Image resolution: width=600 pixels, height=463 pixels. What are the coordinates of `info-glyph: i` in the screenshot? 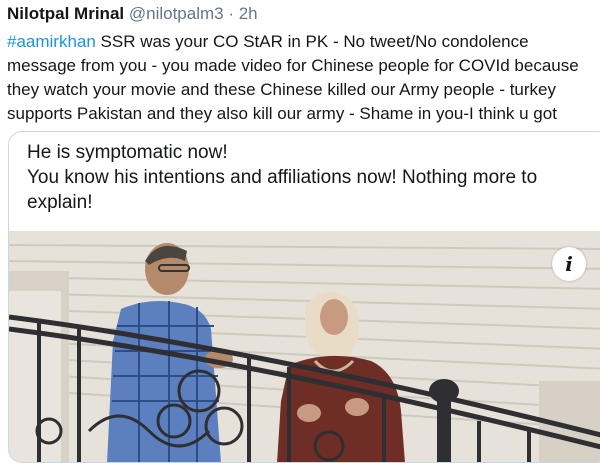 It's located at (569, 264).